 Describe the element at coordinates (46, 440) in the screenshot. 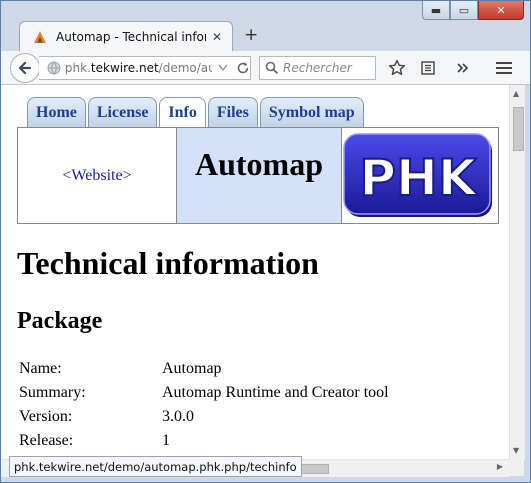

I see `info-key: Release:` at that location.